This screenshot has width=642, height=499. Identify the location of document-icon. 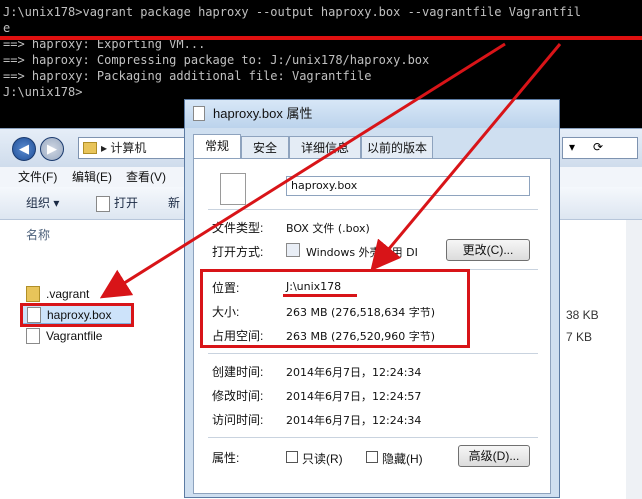
(103, 204).